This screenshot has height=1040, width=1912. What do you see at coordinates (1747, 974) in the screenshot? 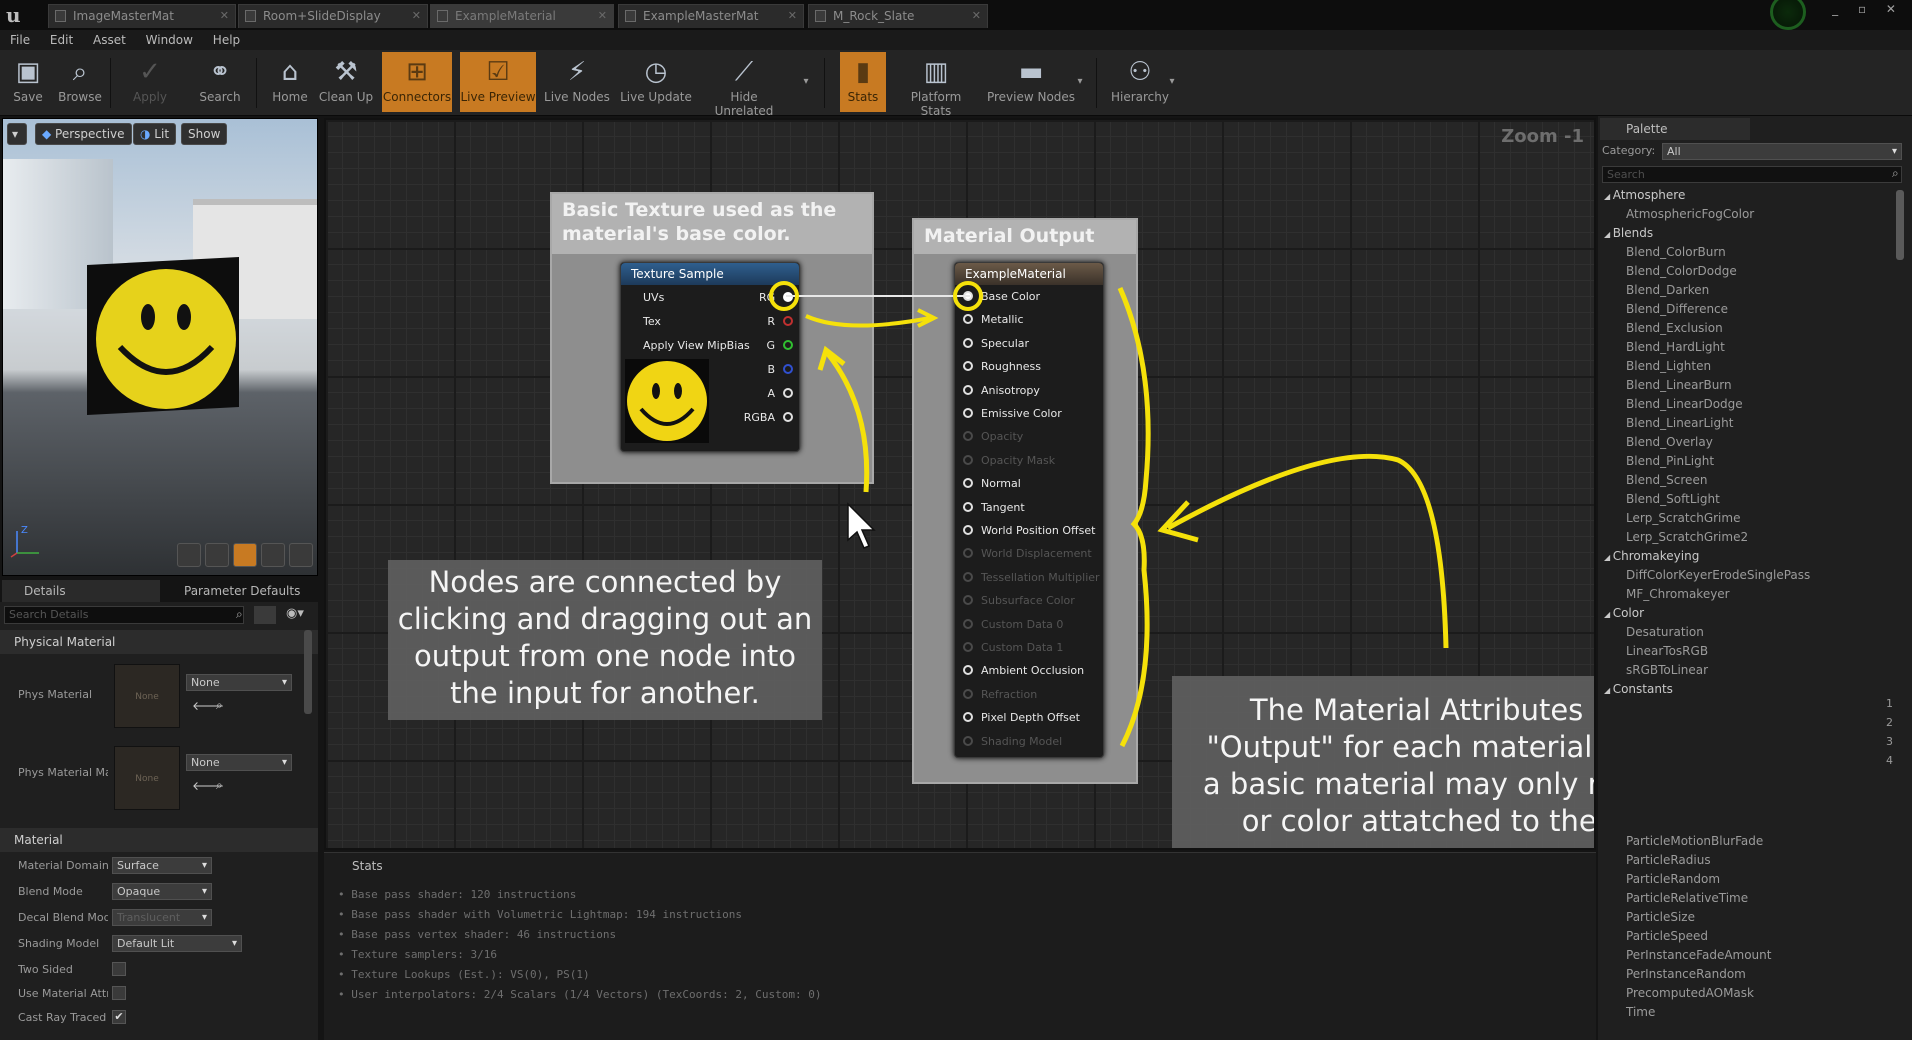
I see `palette-item: PerInstanceRandom` at bounding box center [1747, 974].